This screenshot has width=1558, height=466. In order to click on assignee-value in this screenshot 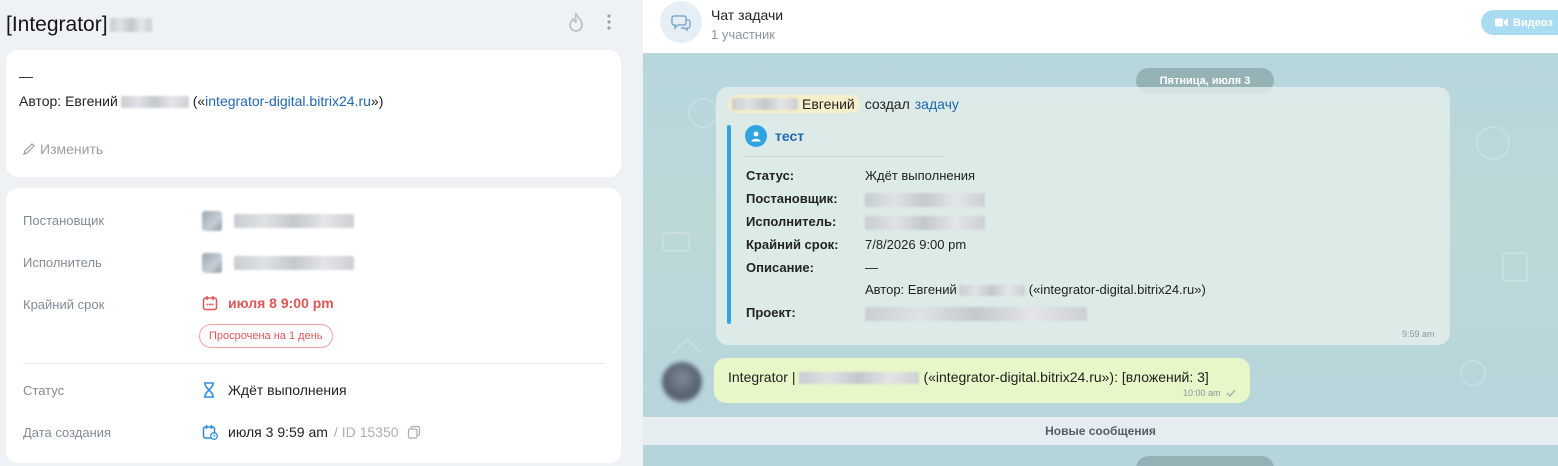, I will do `click(278, 263)`.